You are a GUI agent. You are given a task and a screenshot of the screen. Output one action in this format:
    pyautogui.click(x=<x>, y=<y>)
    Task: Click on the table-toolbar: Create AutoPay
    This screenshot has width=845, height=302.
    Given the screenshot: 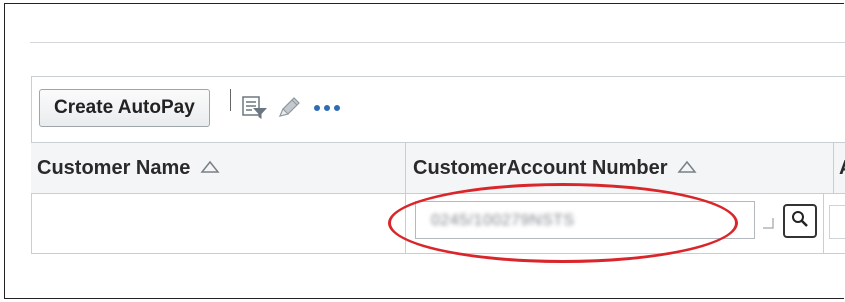 What is the action you would take?
    pyautogui.click(x=190, y=108)
    